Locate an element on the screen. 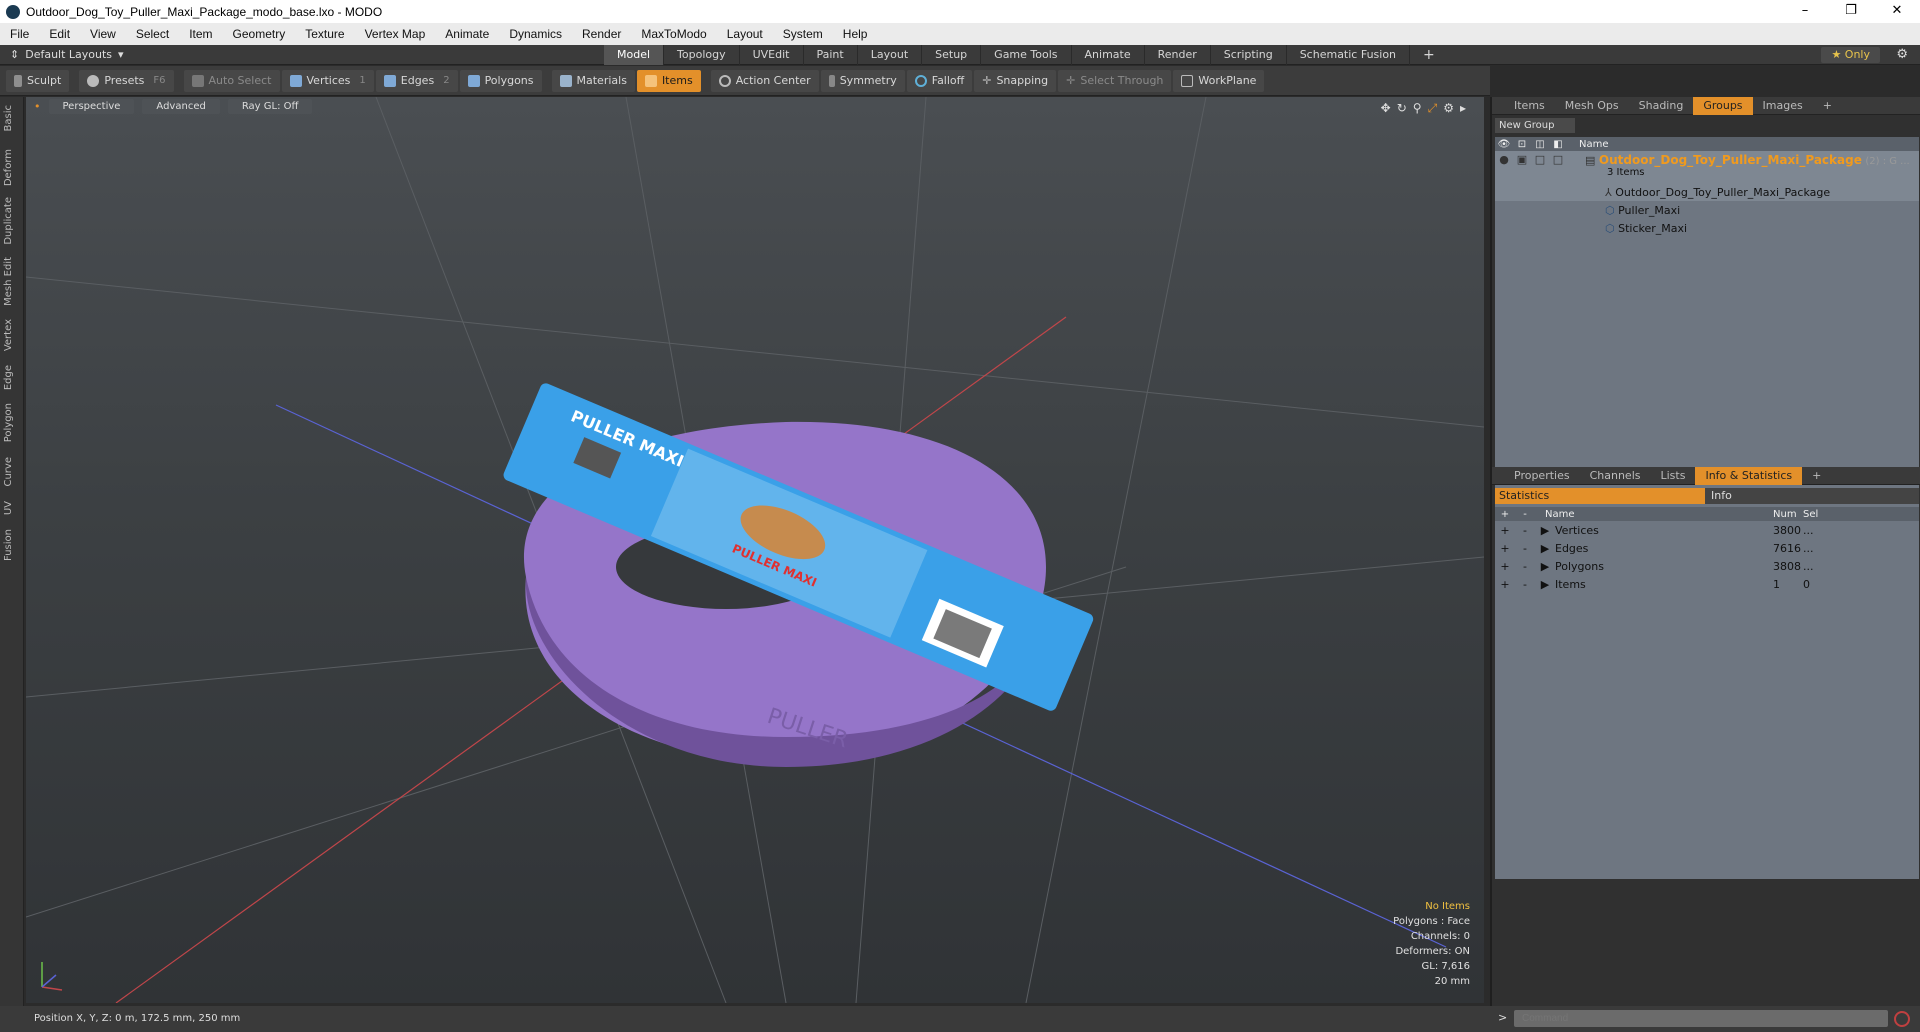 This screenshot has height=1032, width=1920. menu-system: System is located at coordinates (803, 34).